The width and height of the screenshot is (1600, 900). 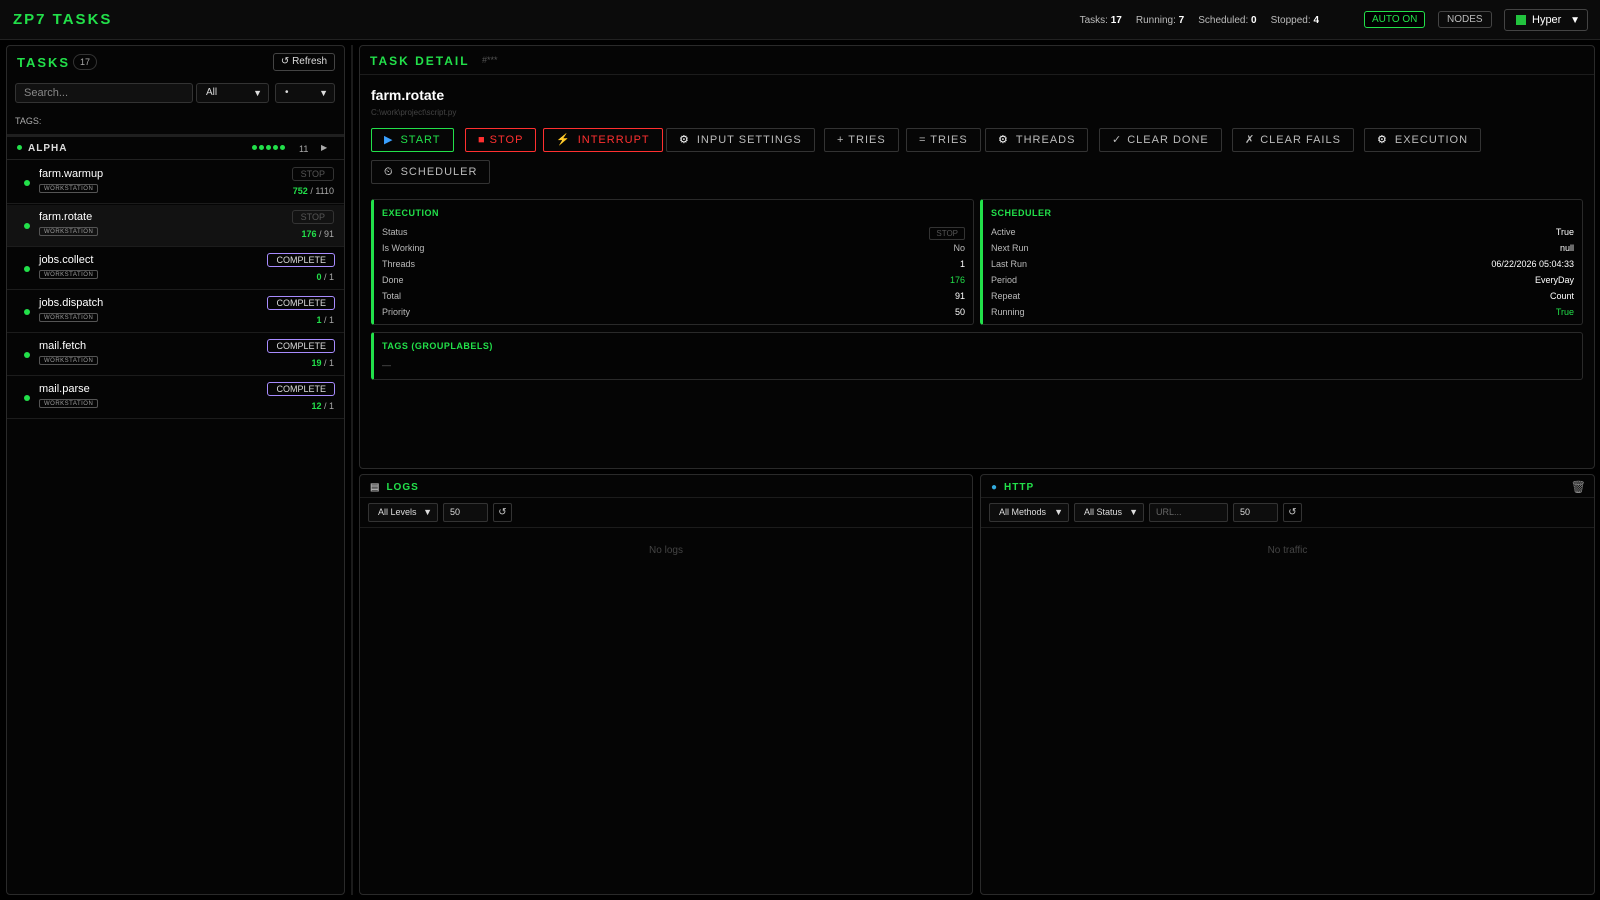 What do you see at coordinates (305, 93) in the screenshot?
I see `status-filter-select: • ▼` at bounding box center [305, 93].